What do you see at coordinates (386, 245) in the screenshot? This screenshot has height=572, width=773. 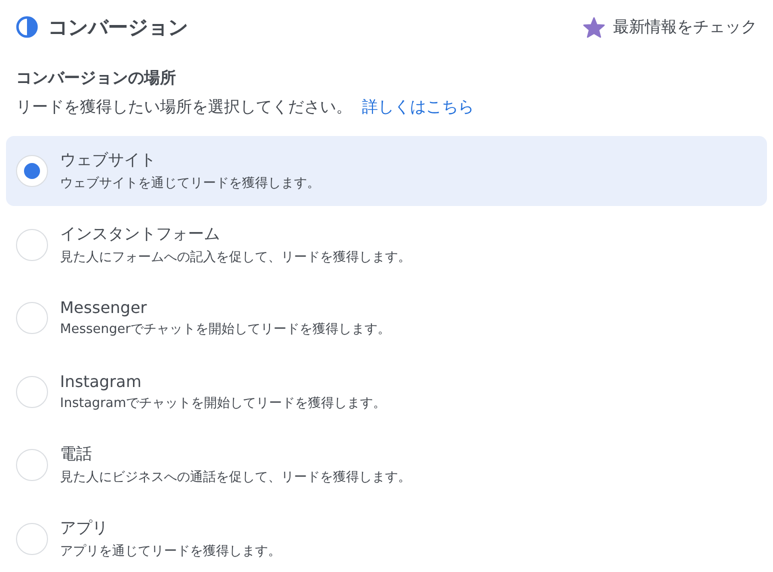 I see `option-row: インスタントフォーム 見た人にフォームへの記入を促して、リードを獲得します。` at bounding box center [386, 245].